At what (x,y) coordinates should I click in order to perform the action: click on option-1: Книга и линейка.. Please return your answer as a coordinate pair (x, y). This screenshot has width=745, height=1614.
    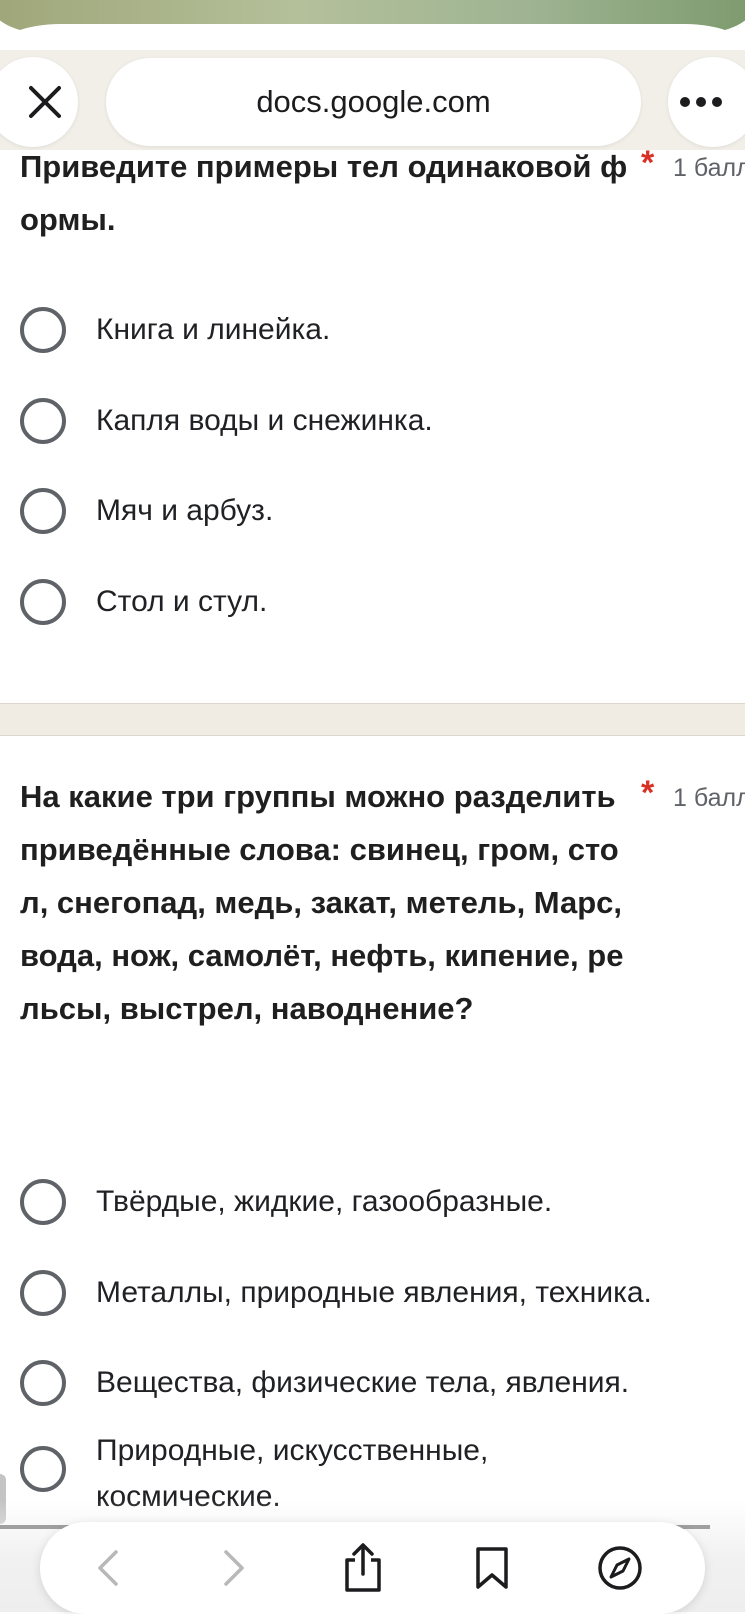
    Looking at the image, I should click on (375, 330).